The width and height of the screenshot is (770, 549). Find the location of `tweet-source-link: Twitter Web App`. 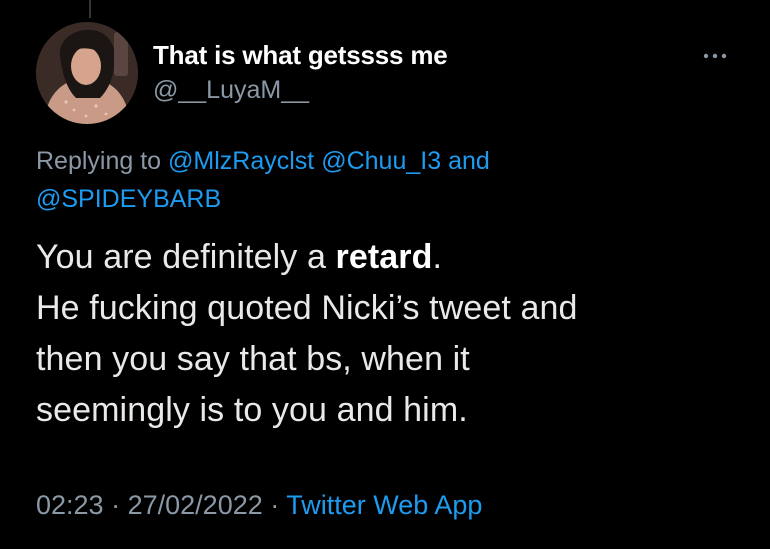

tweet-source-link: Twitter Web App is located at coordinates (384, 505).